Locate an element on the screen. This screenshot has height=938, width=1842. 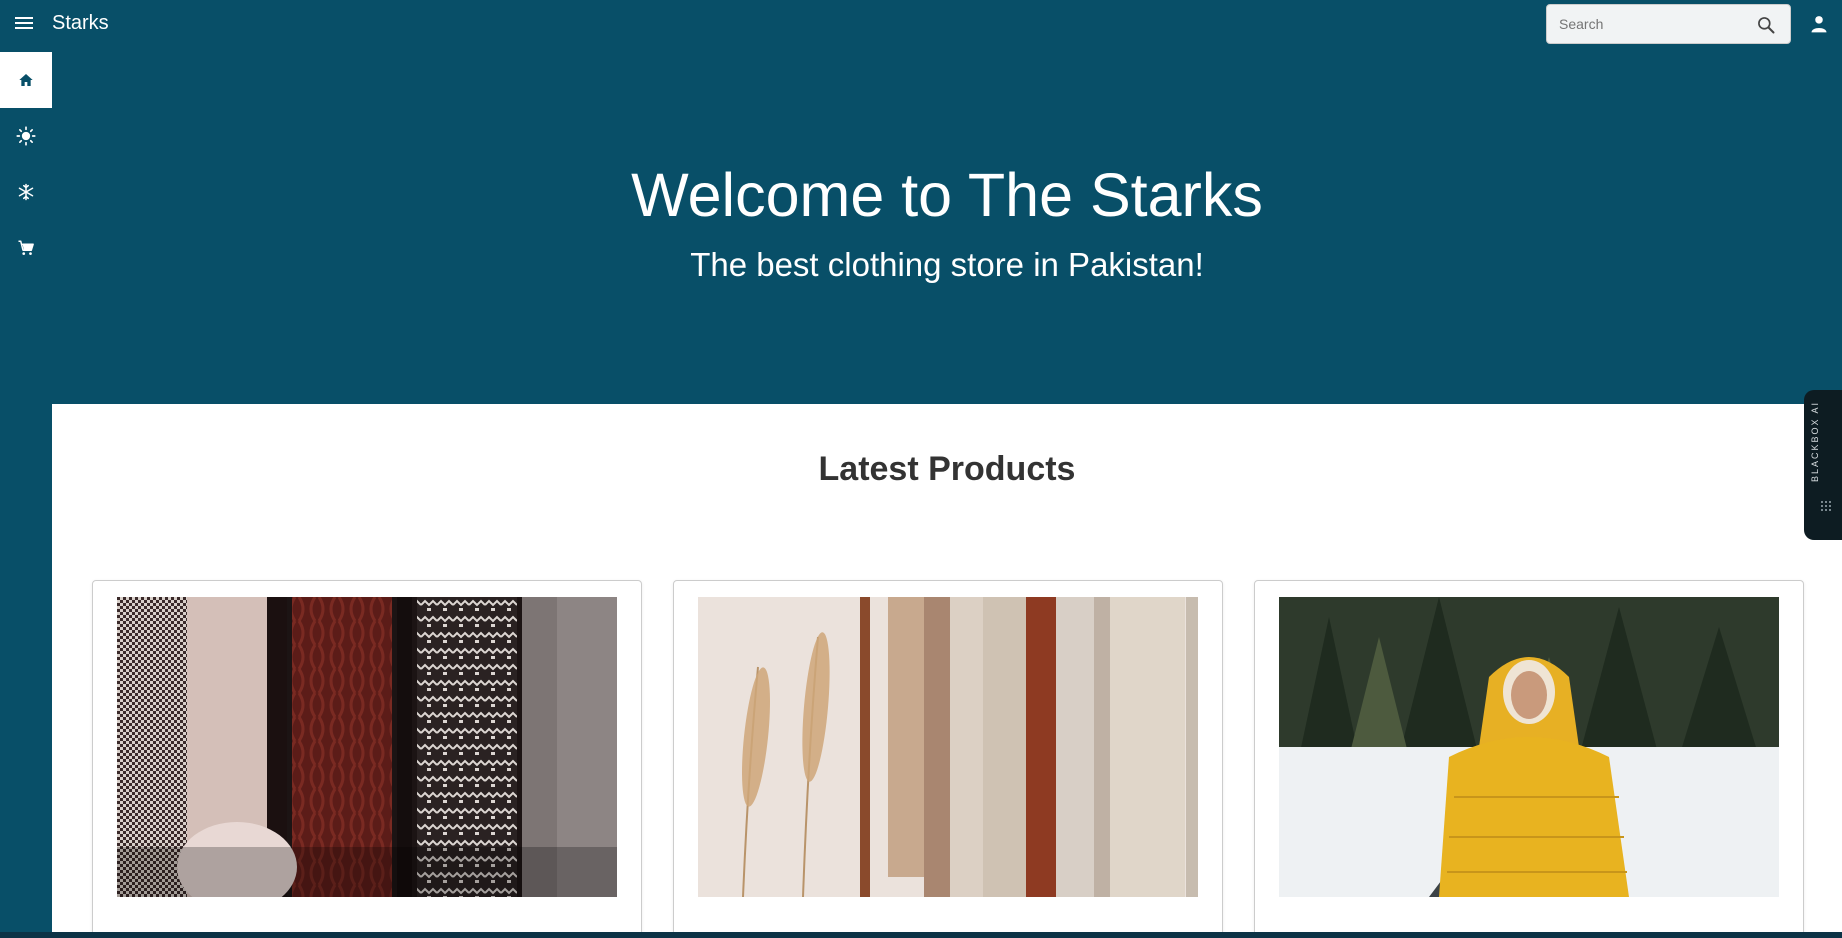
menu-icon is located at coordinates (24, 24).